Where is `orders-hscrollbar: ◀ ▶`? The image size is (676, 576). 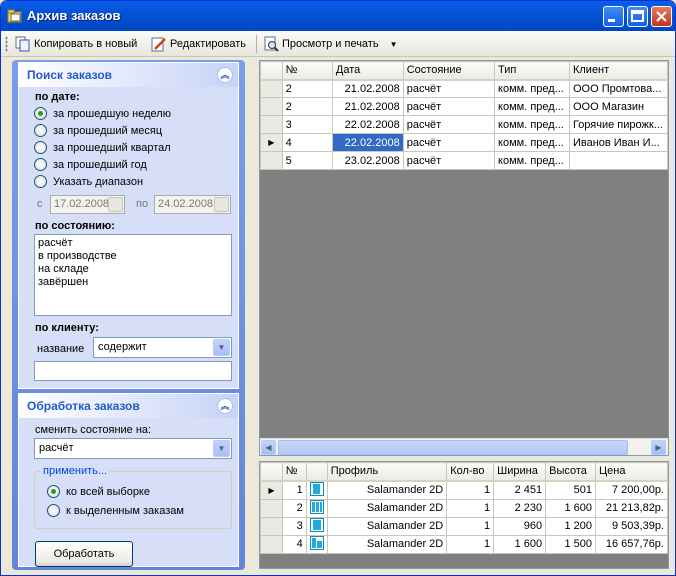
orders-hscrollbar: ◀ ▶ is located at coordinates (464, 446).